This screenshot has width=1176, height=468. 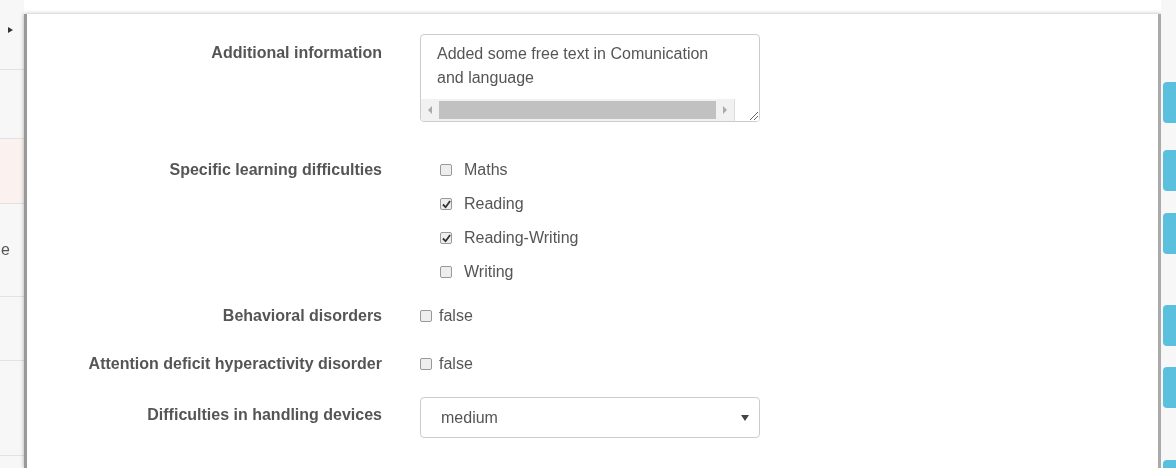 I want to click on scroll-right-icon, so click(x=725, y=110).